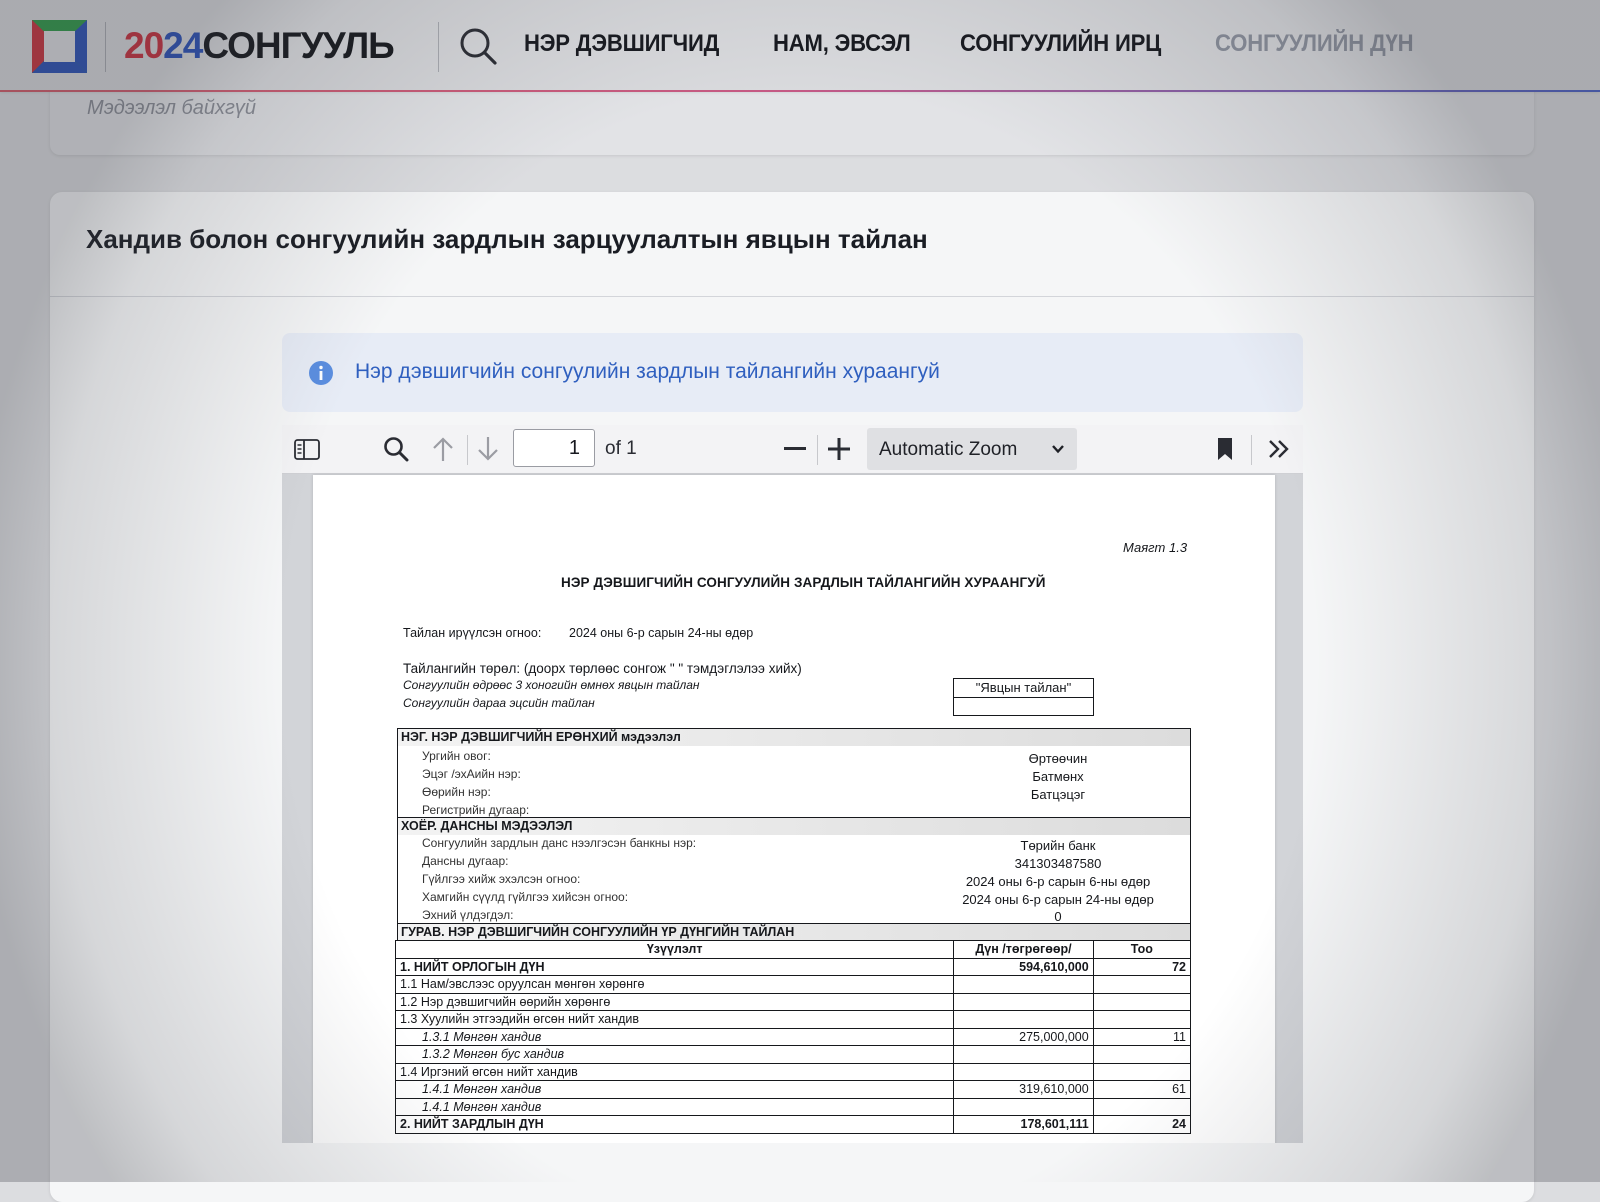 Image resolution: width=1600 pixels, height=1202 pixels. I want to click on field-value: Батмөнх, so click(1058, 776).